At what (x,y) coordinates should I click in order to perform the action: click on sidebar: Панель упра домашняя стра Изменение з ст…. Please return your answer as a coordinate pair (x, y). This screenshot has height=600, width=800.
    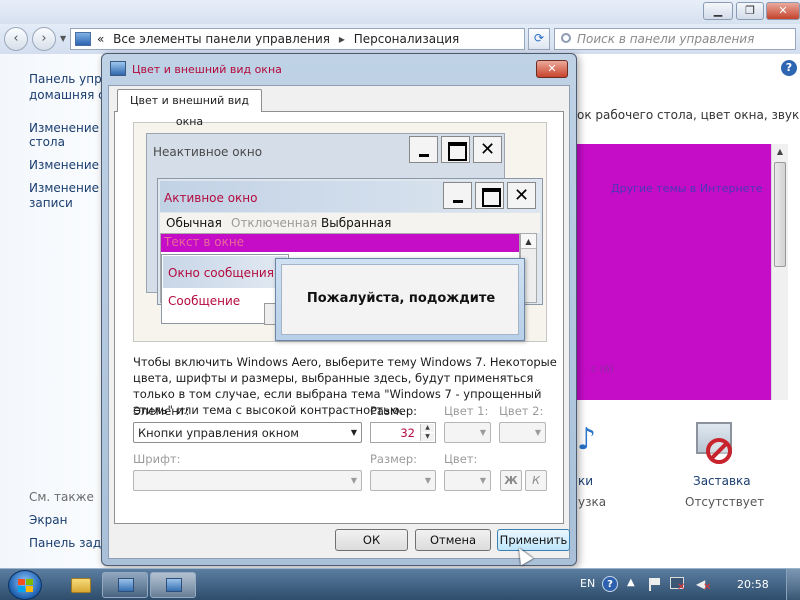
    Looking at the image, I should click on (63, 311).